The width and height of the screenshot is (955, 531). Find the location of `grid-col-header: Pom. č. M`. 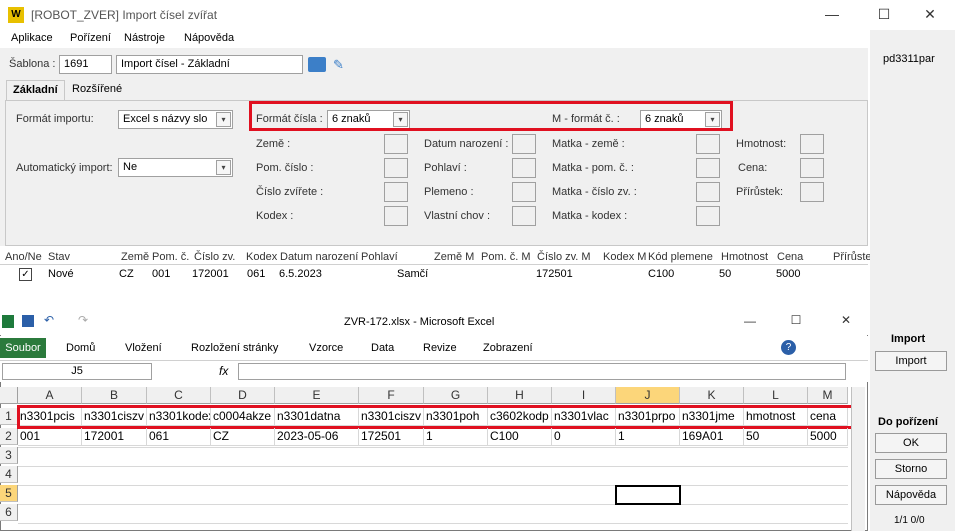

grid-col-header: Pom. č. M is located at coordinates (506, 257).